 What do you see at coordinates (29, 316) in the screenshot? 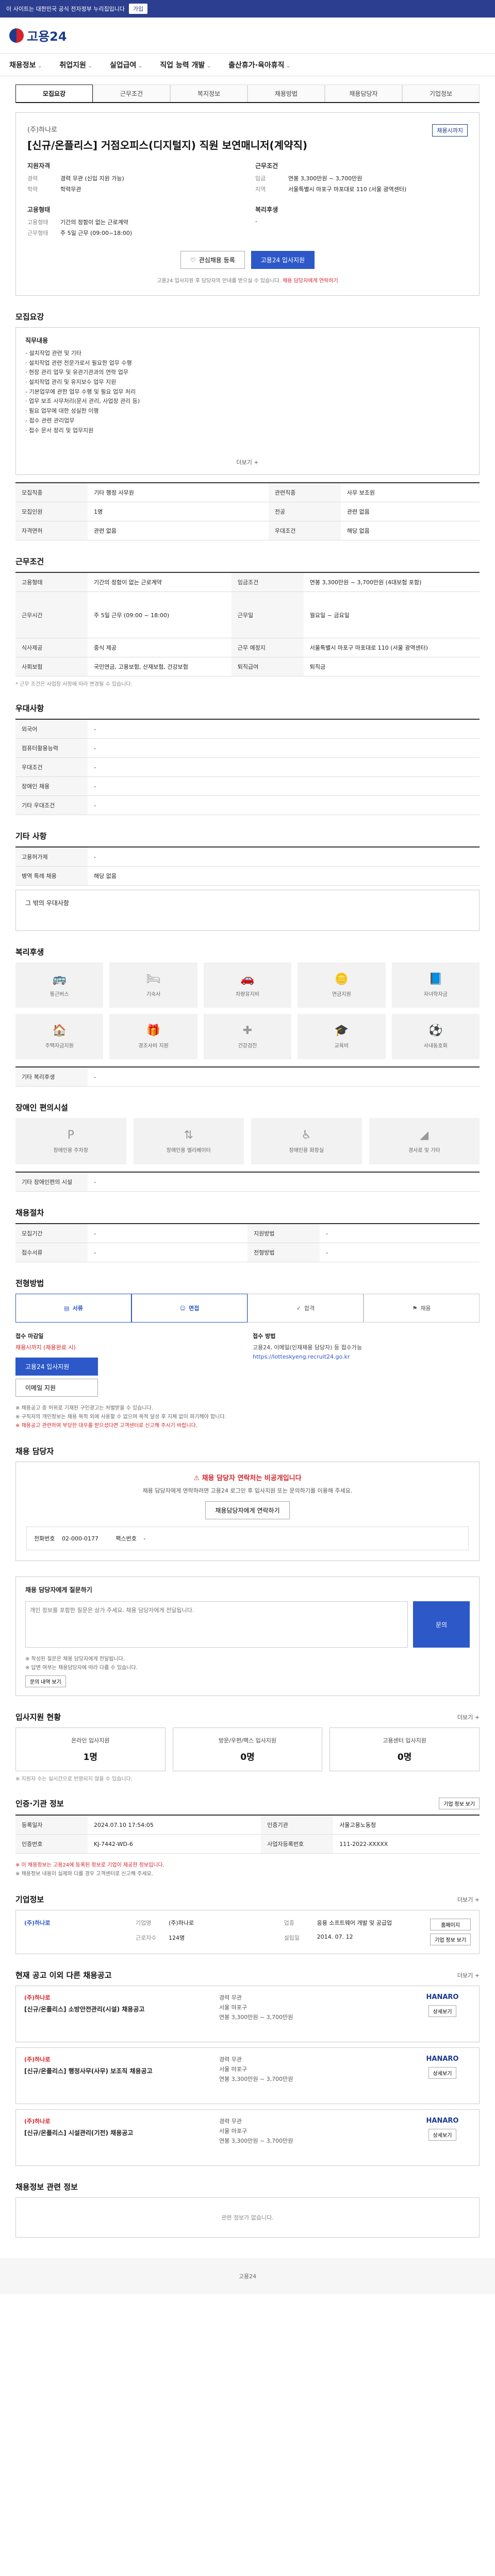
I see `section-title: 모집요강` at bounding box center [29, 316].